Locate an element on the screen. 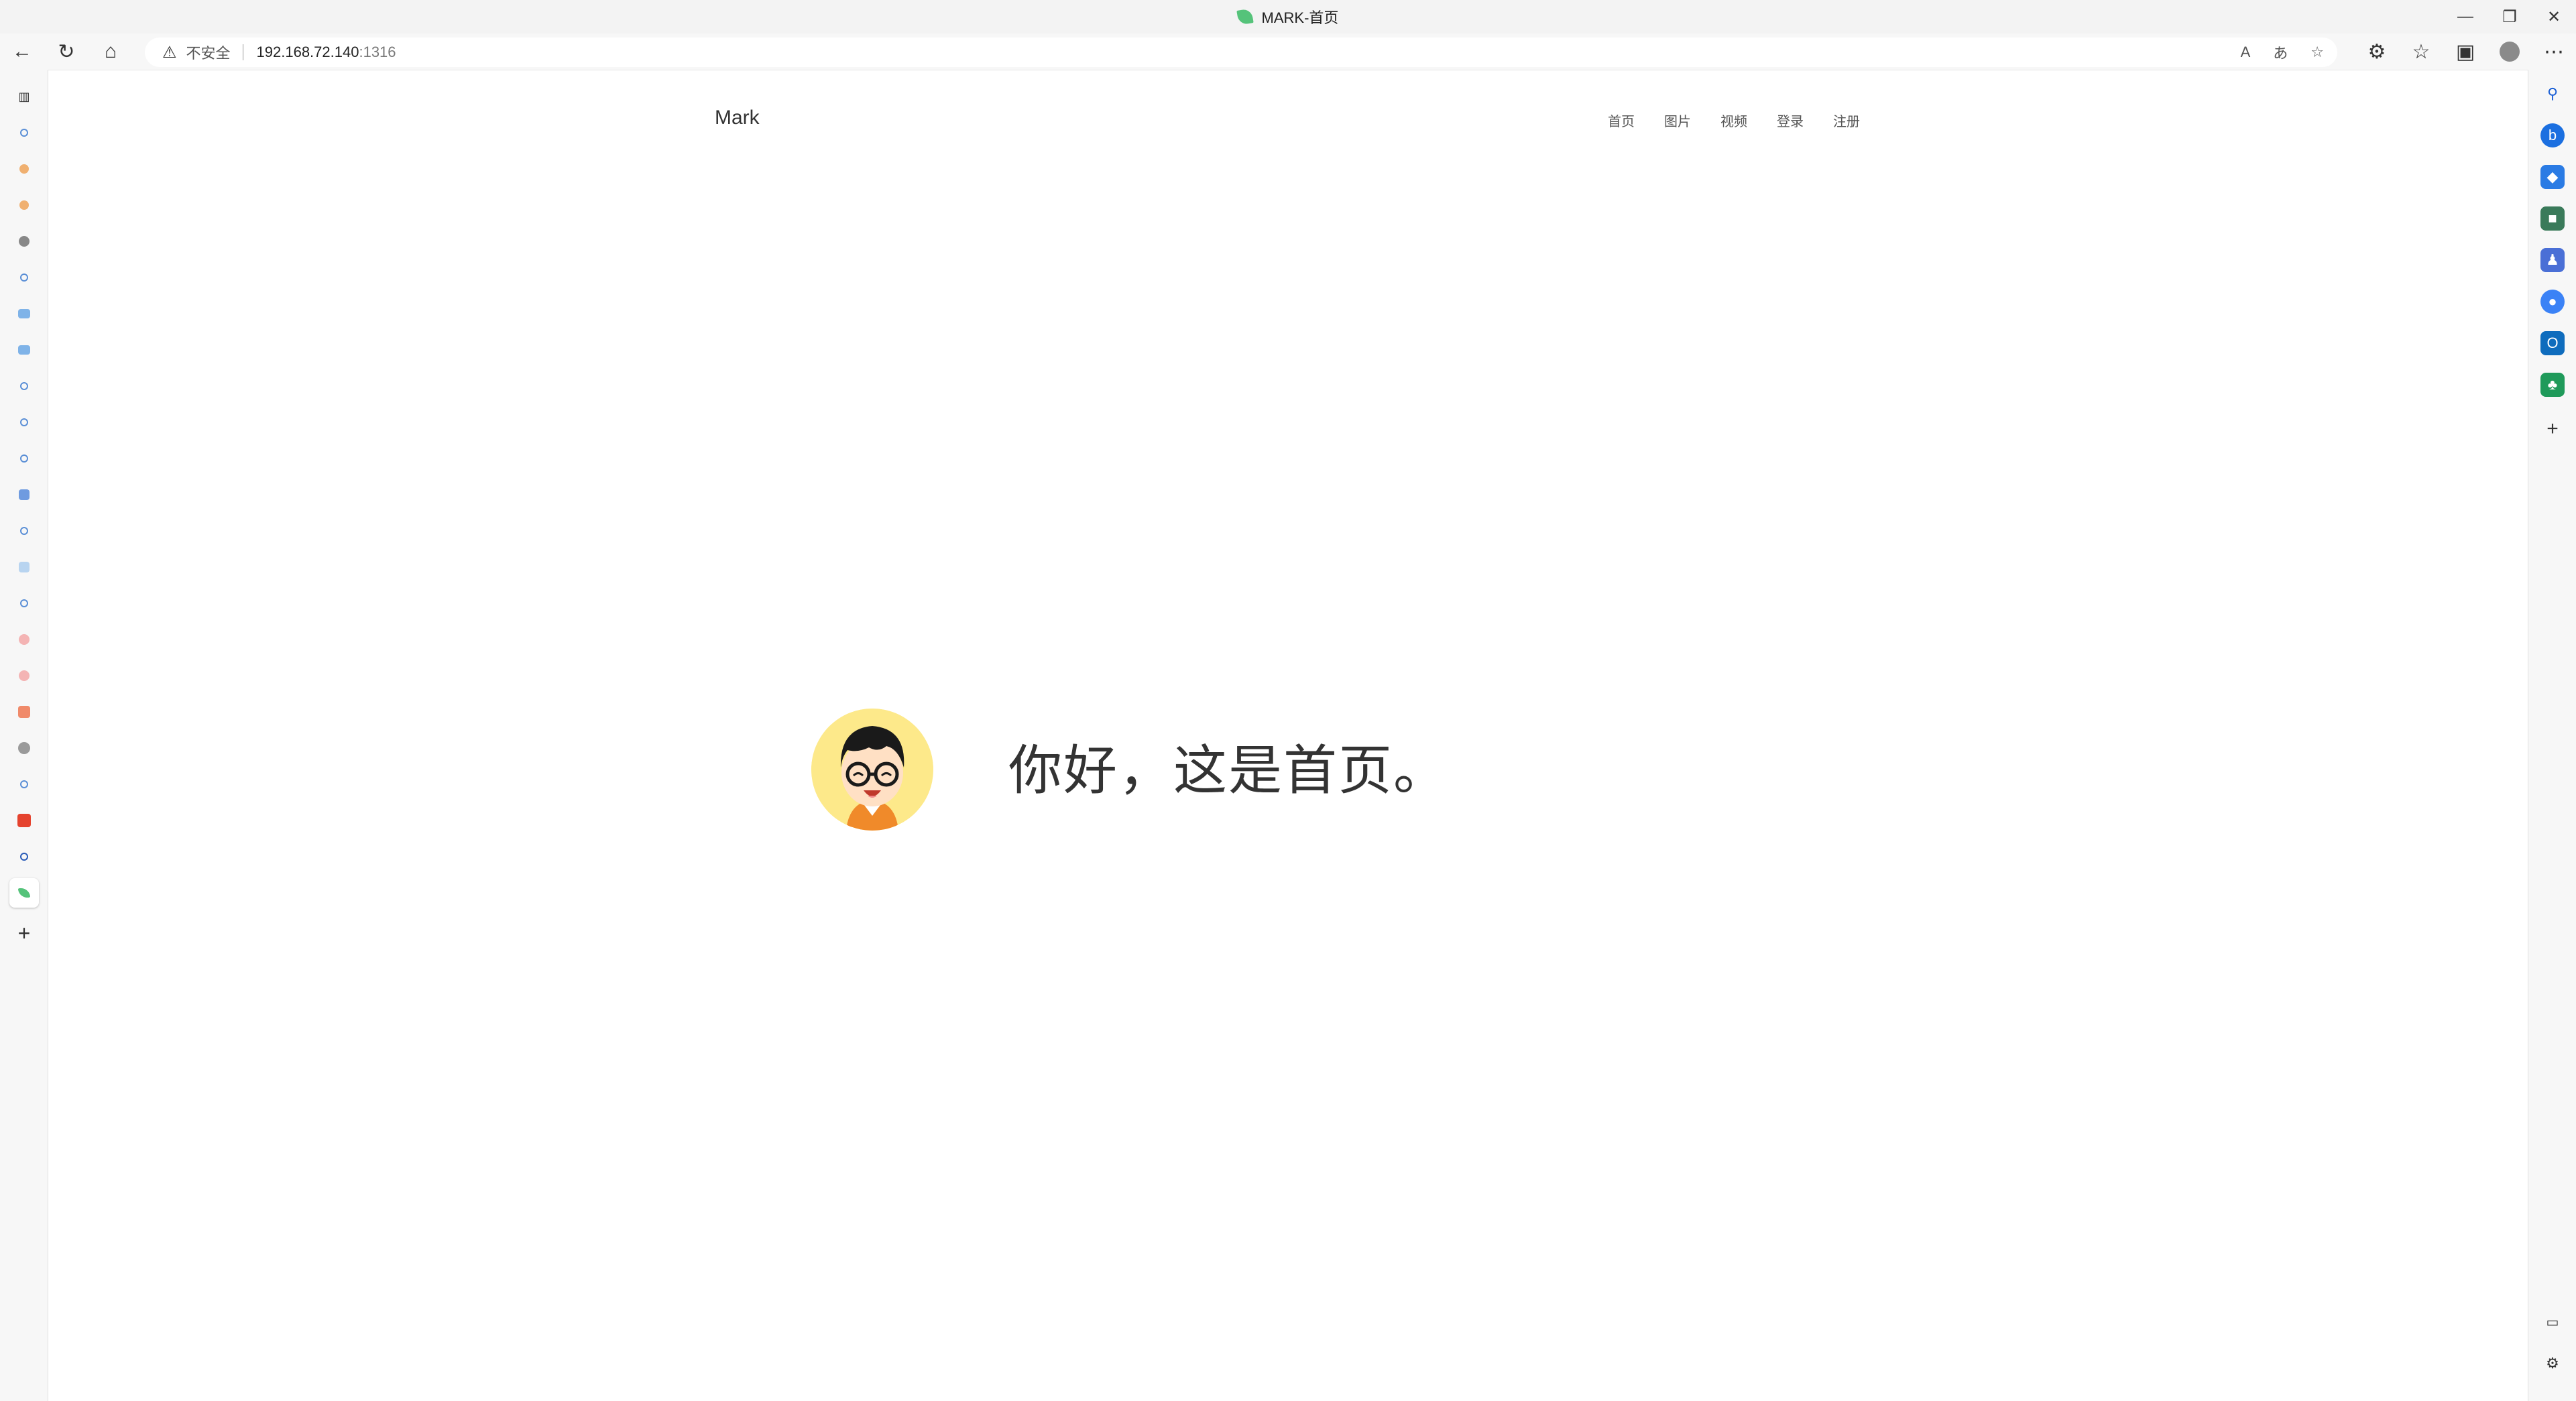 The height and width of the screenshot is (1401, 2576). site-nav: 首页 图片 视频 登录 注册 is located at coordinates (1734, 121).